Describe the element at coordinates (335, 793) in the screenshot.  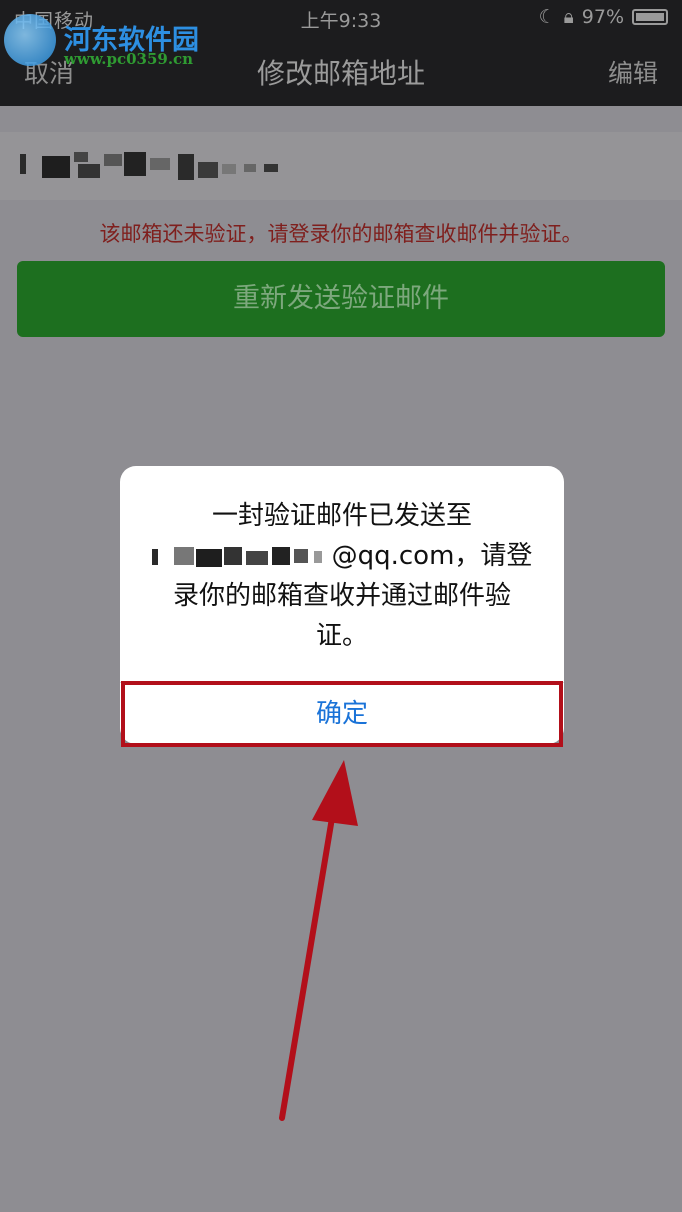
I see `annotation-arrow-head` at that location.